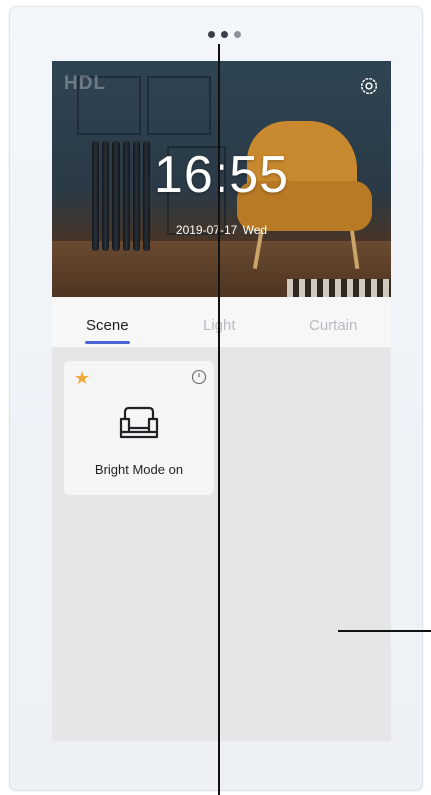 This screenshot has height=795, width=431. Describe the element at coordinates (221, 230) in the screenshot. I see `clock-date: 2019-07-17 Wed` at that location.